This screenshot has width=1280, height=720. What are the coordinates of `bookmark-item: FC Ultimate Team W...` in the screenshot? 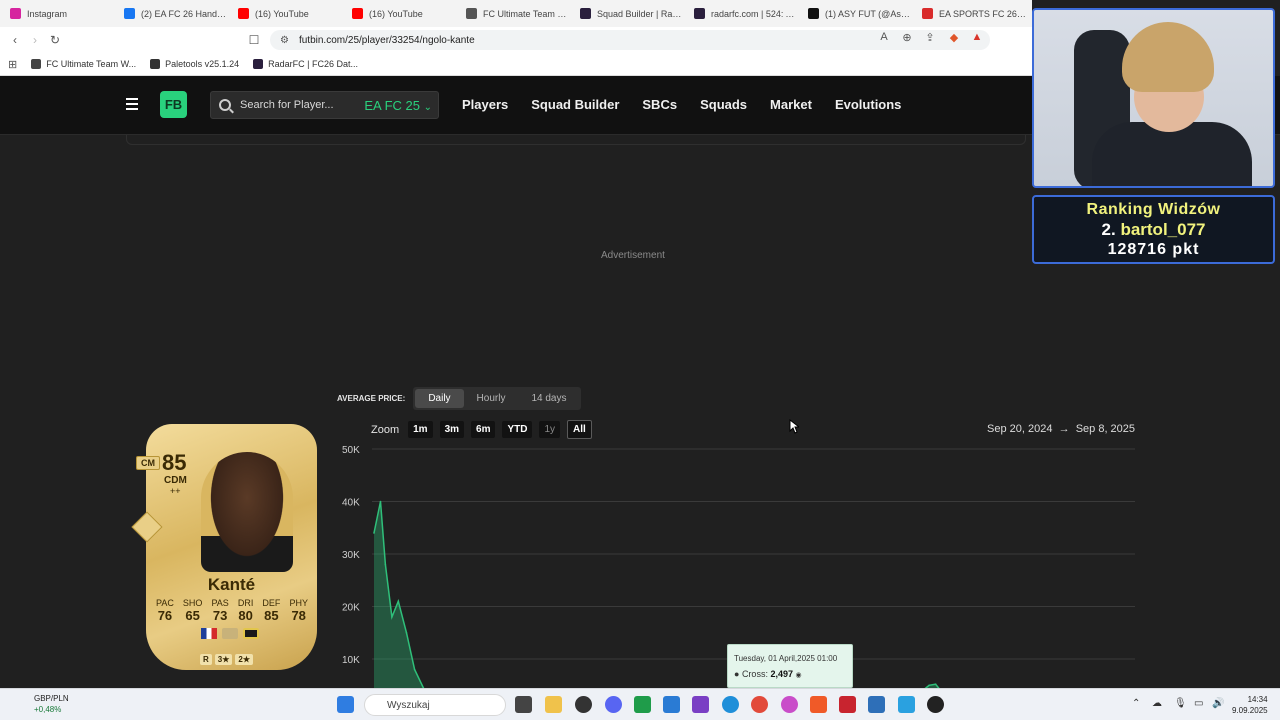 It's located at (83, 64).